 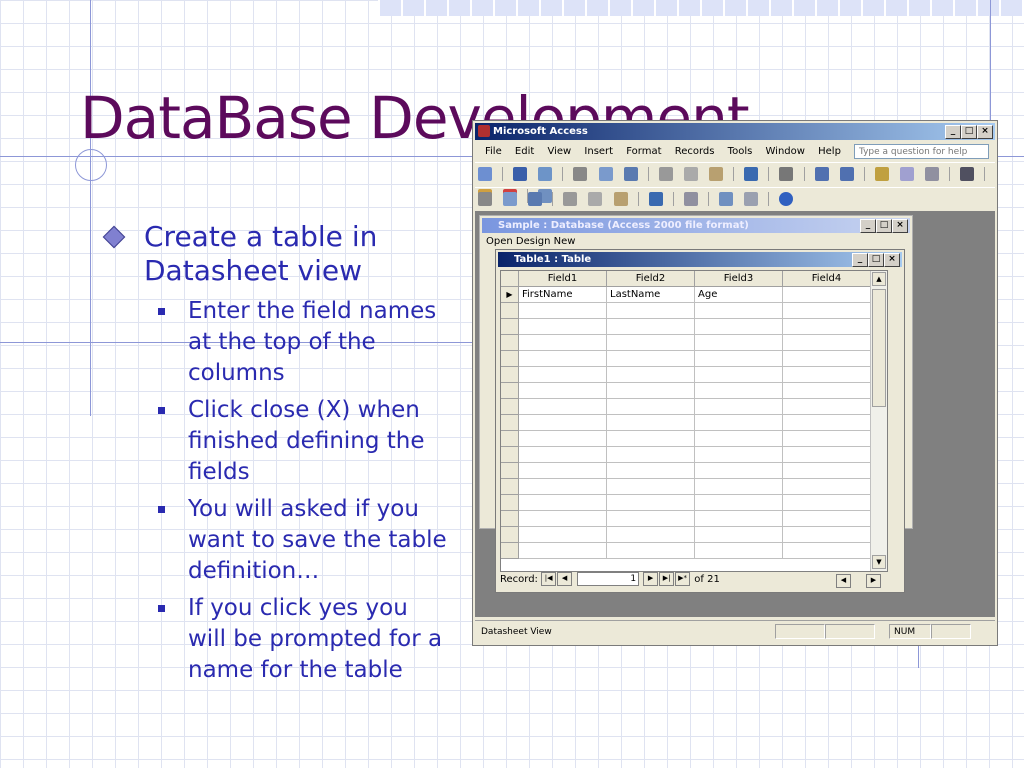 I want to click on table-maximize-button: □, so click(x=876, y=260).